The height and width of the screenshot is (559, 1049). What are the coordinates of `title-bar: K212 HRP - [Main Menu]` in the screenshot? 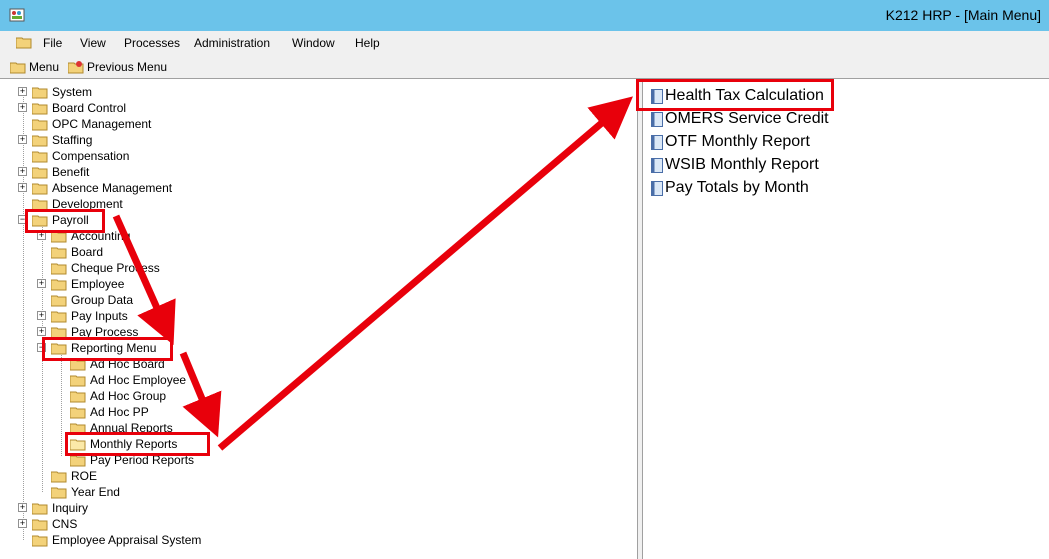 It's located at (524, 15).